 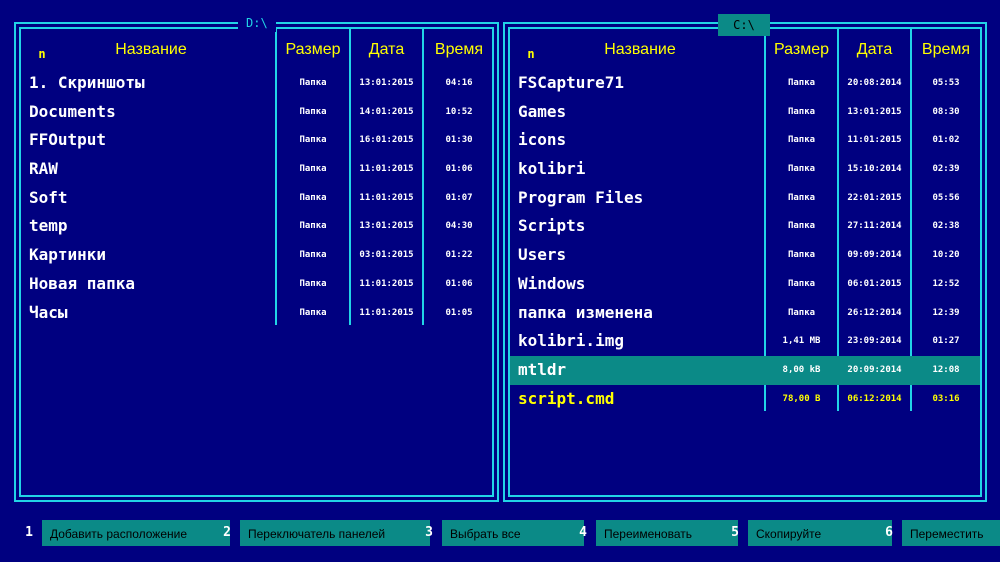 I want to click on file-name: icons, so click(x=542, y=140).